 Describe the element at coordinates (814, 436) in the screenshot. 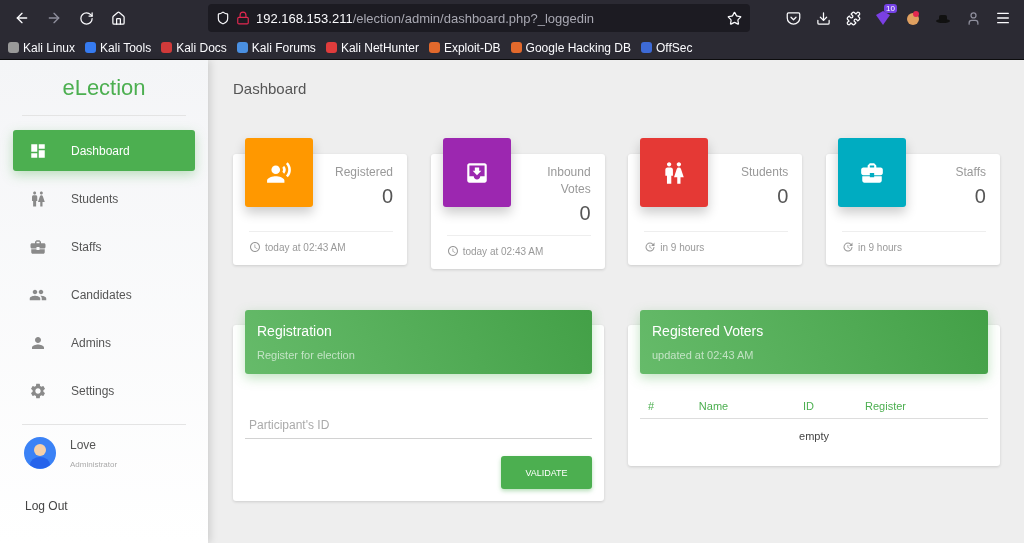

I see `empty-message: empty` at that location.